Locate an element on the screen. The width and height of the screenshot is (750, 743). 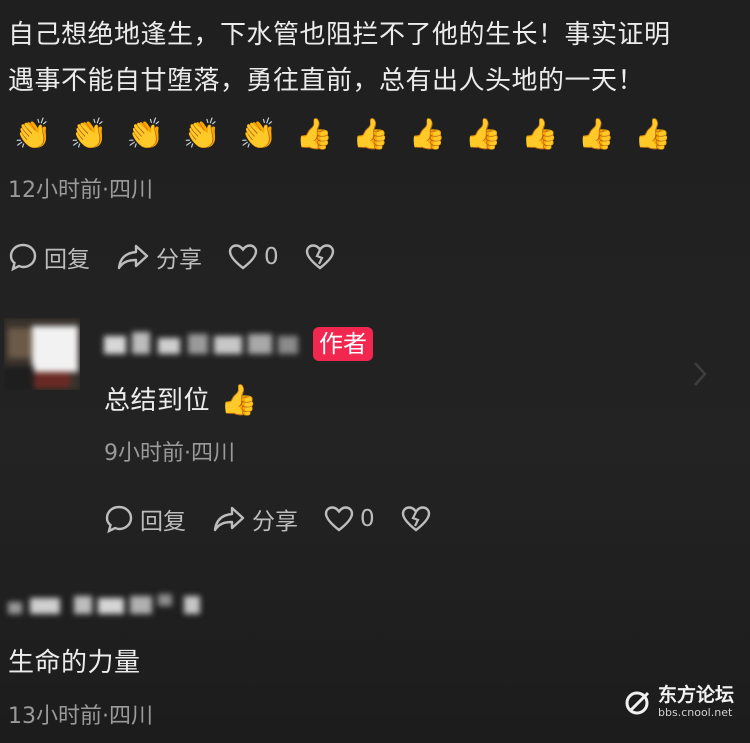
commenter-name is located at coordinates (106, 605).